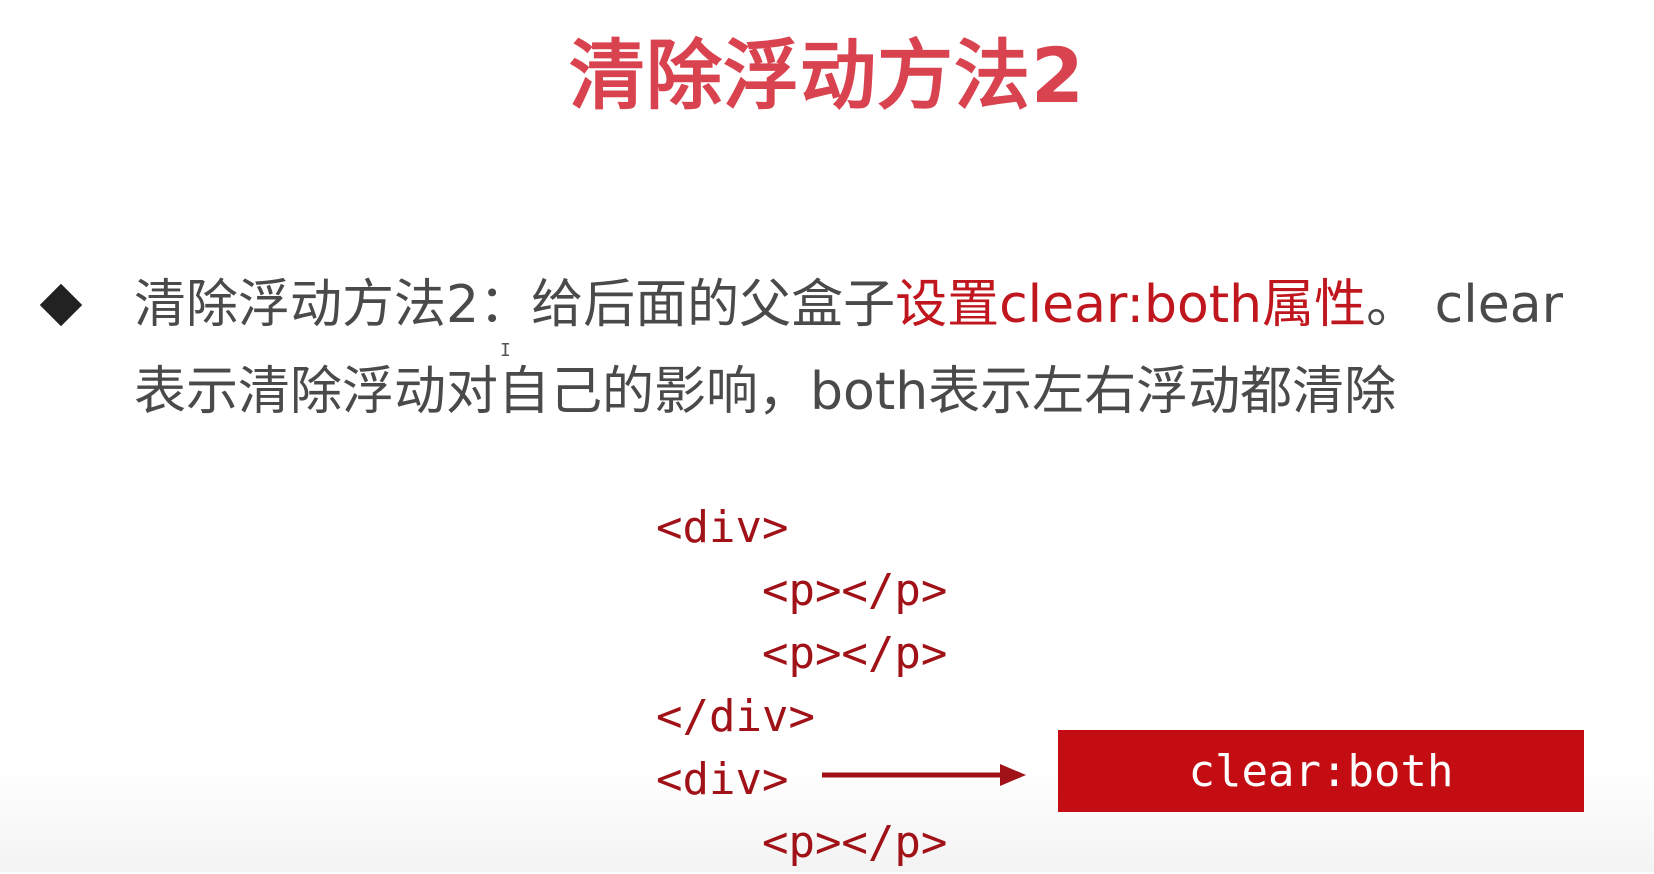 This screenshot has height=874, width=1654. Describe the element at coordinates (515, 305) in the screenshot. I see `bullet-text-intro: 清除浮动方法2：给后面的父盒子` at that location.